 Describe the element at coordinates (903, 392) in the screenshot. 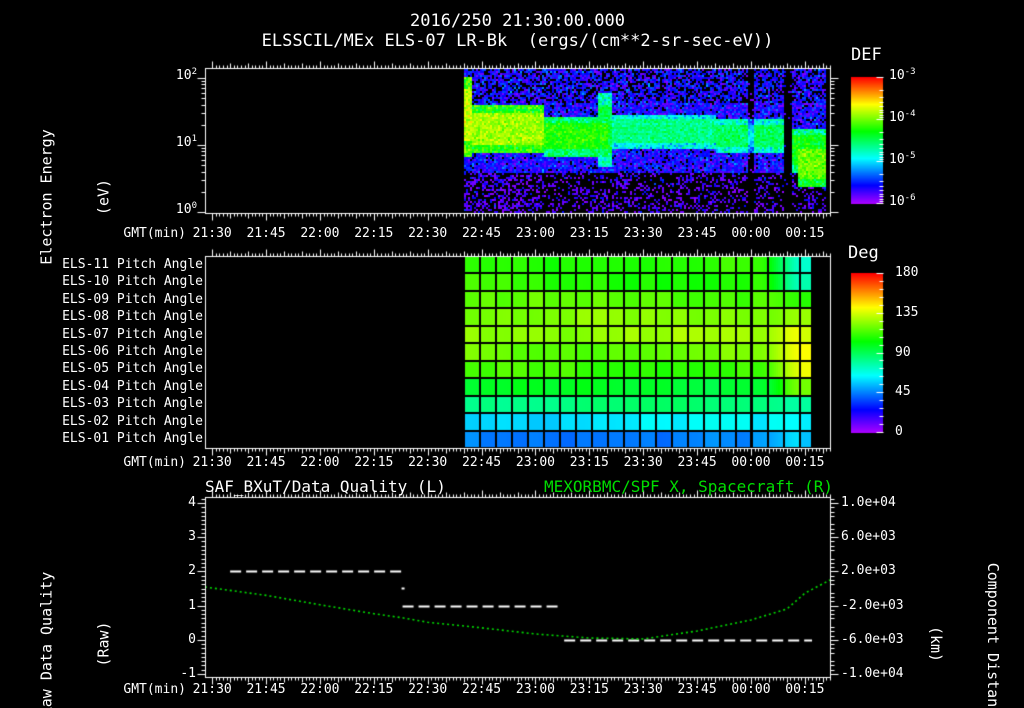

I see `deg-tick-label: 45` at that location.